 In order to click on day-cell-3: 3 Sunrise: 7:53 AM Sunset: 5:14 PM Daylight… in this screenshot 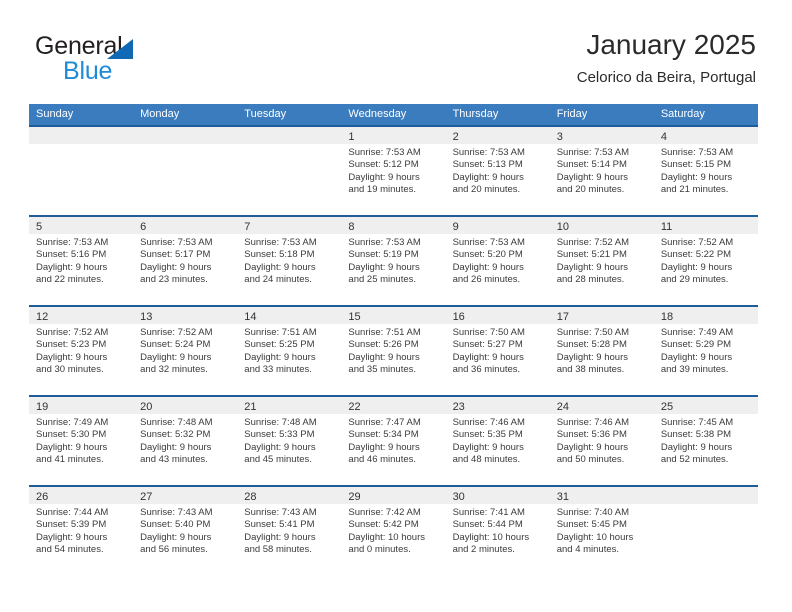, I will do `click(601, 171)`.